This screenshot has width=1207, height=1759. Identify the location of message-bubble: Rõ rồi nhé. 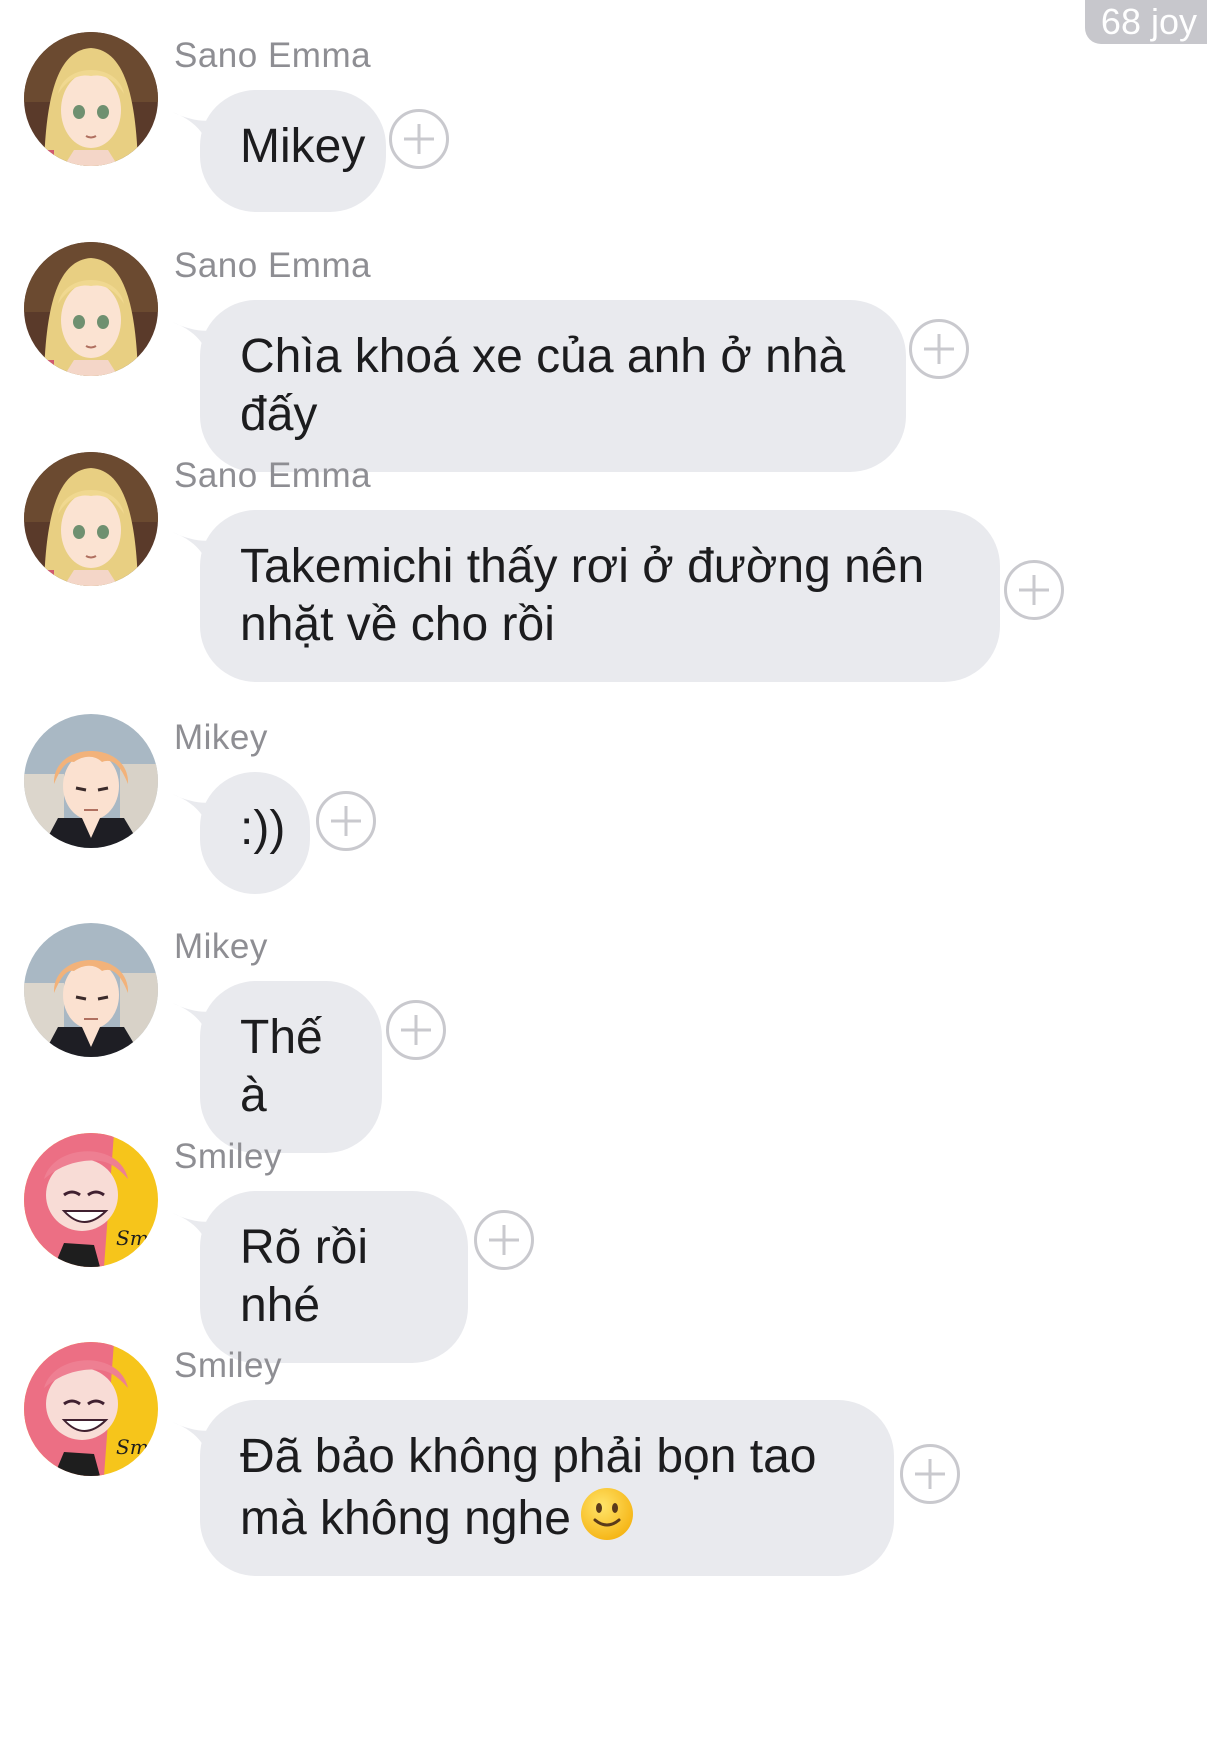
(334, 1277).